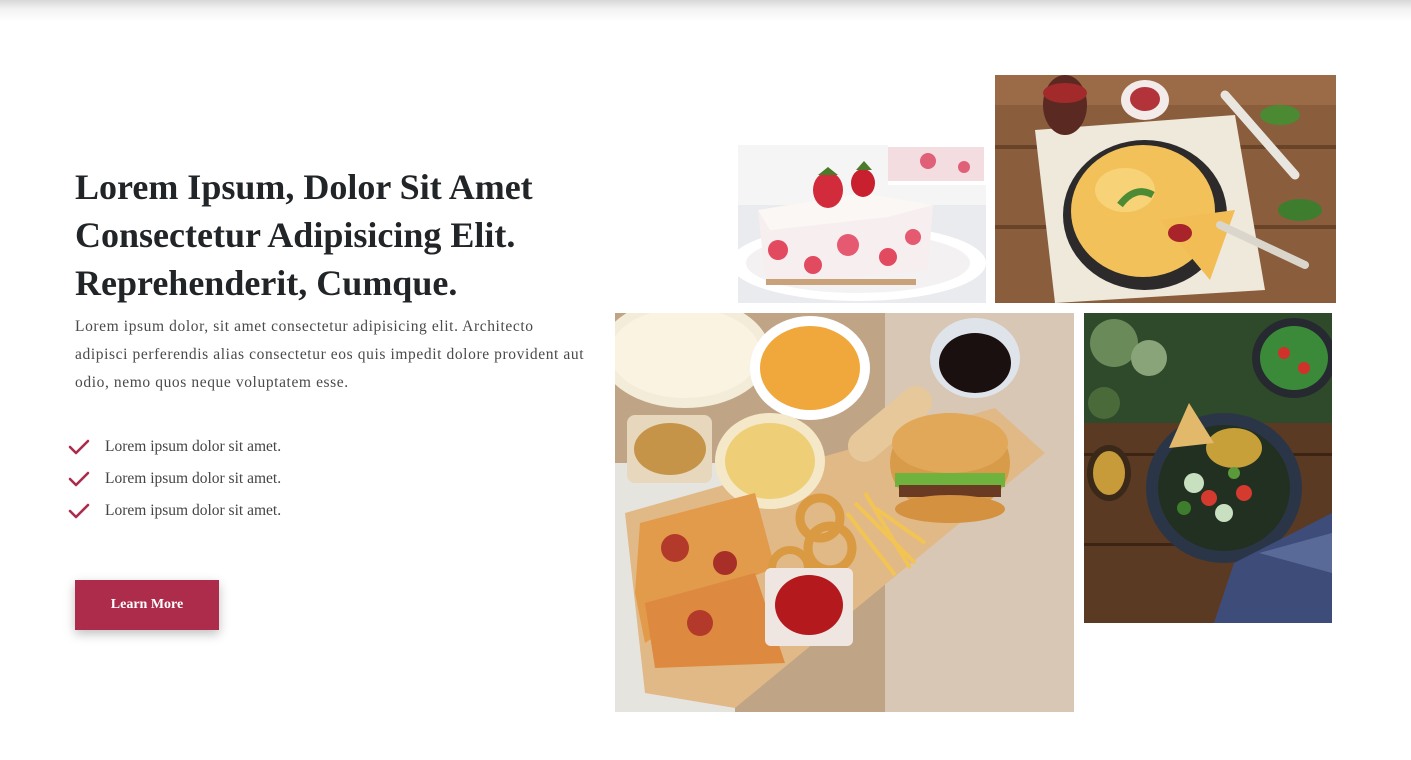  Describe the element at coordinates (862, 224) in the screenshot. I see `strawberry-cake-photo` at that location.